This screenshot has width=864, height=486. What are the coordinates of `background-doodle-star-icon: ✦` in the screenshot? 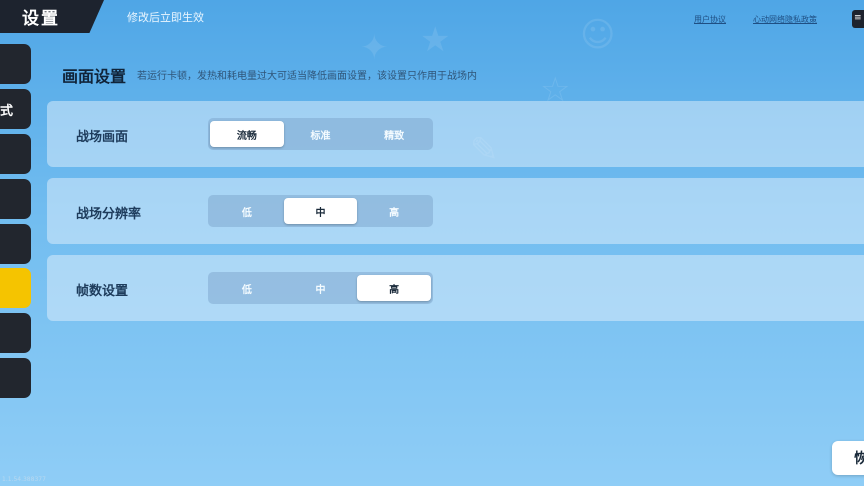 It's located at (374, 48).